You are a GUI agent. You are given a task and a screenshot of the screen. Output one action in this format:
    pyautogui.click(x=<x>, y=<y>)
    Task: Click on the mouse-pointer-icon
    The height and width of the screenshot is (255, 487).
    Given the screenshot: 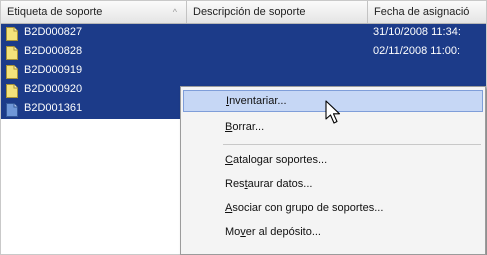 What is the action you would take?
    pyautogui.click(x=333, y=112)
    